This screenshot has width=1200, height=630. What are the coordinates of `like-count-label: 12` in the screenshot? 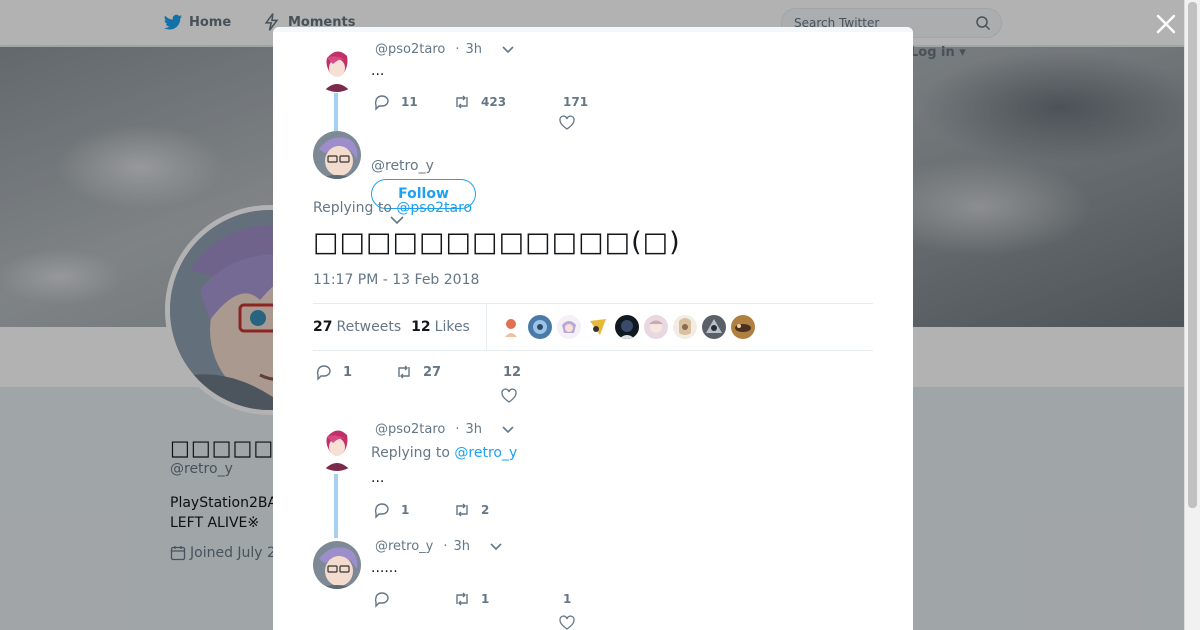 It's located at (512, 372).